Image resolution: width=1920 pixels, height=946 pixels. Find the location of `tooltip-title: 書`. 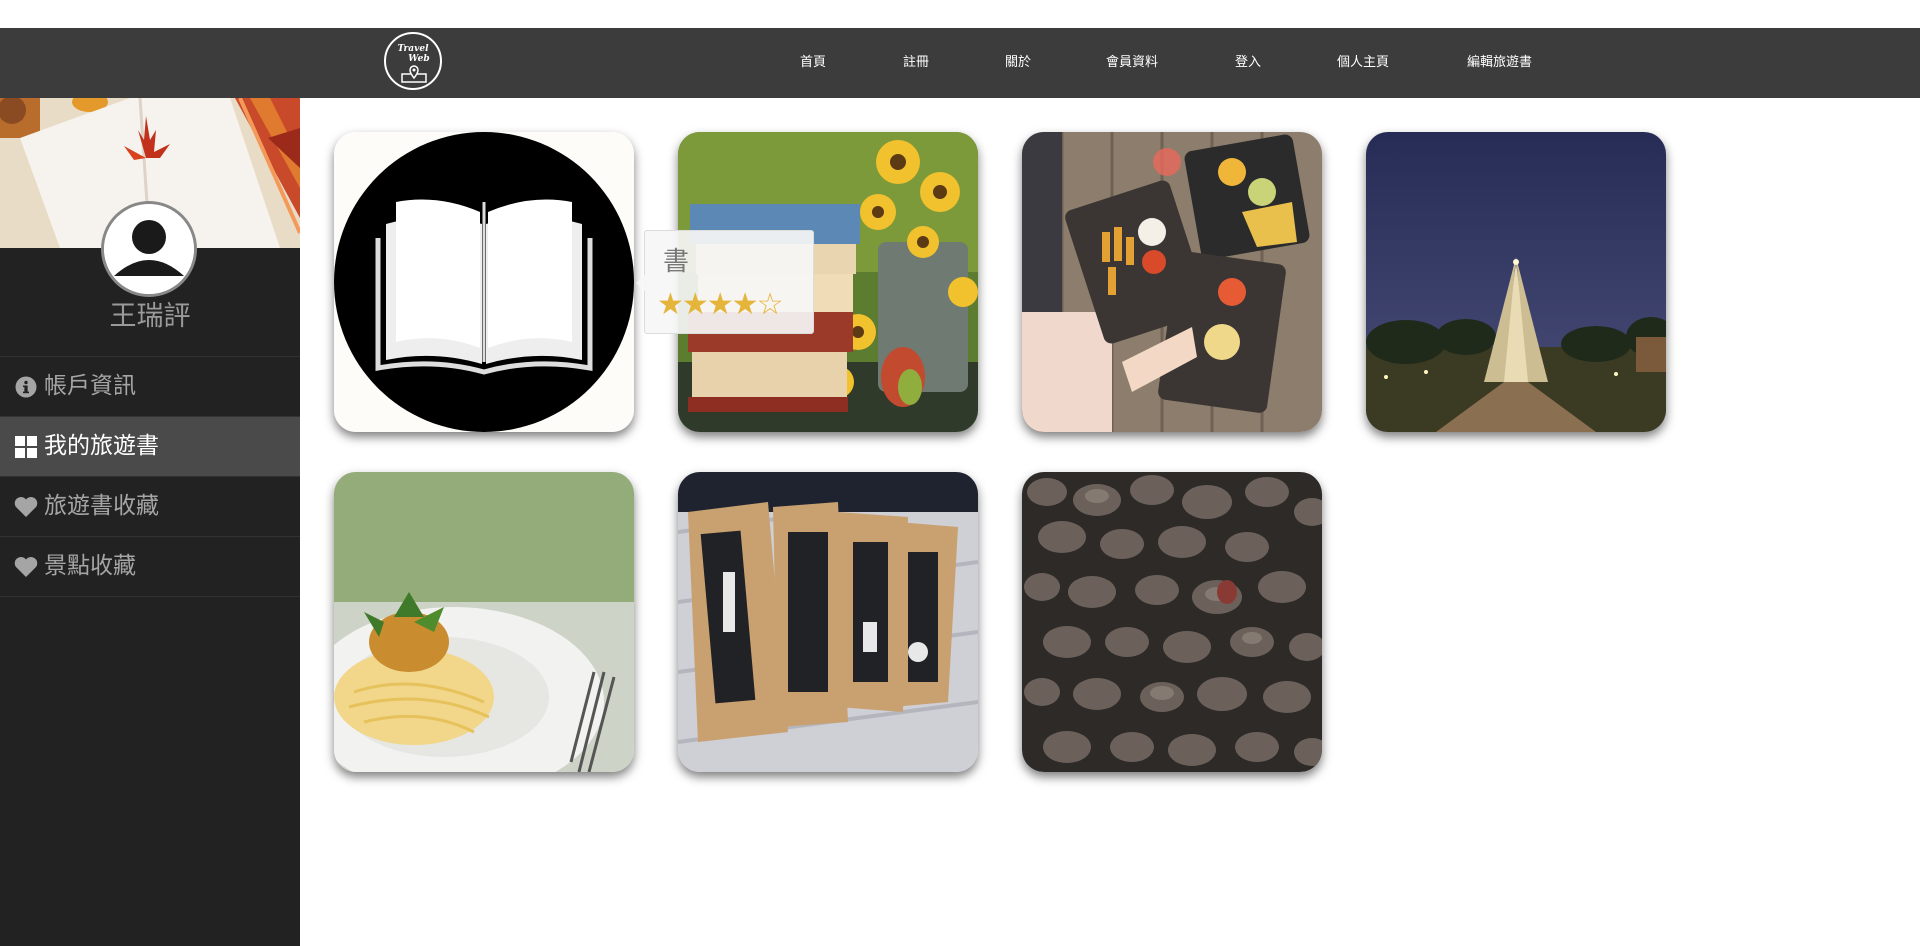

tooltip-title: 書 is located at coordinates (676, 262).